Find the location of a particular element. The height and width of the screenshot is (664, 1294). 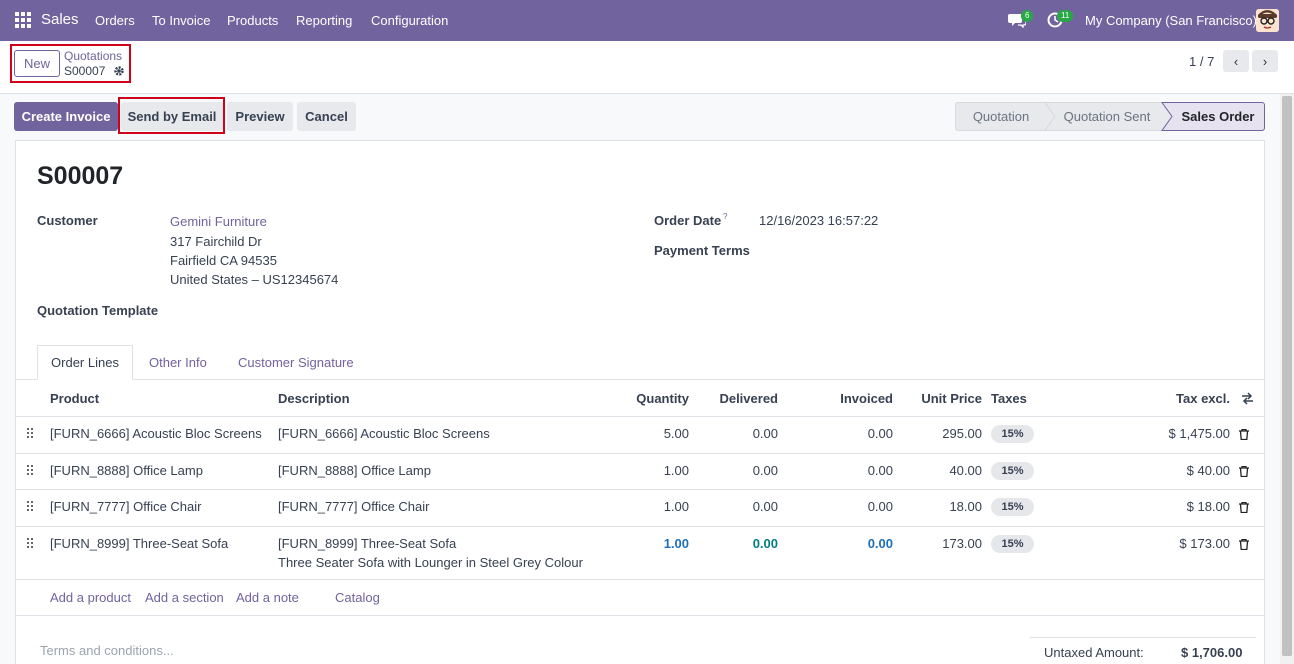

control-panel is located at coordinates (647, 67).